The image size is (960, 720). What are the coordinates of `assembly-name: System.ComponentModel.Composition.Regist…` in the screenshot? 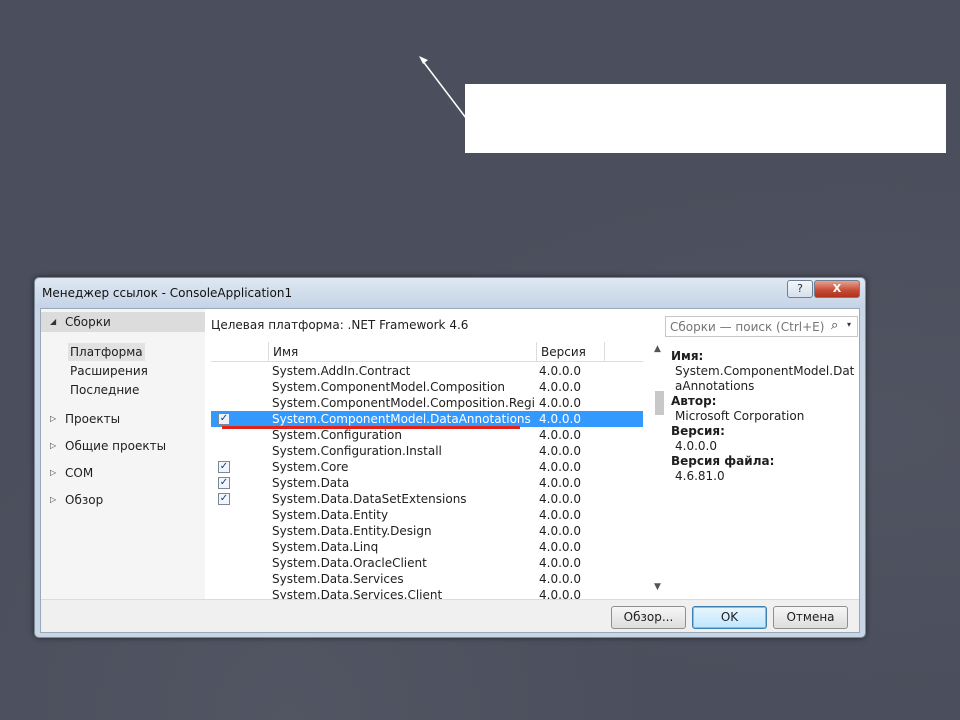 It's located at (403, 403).